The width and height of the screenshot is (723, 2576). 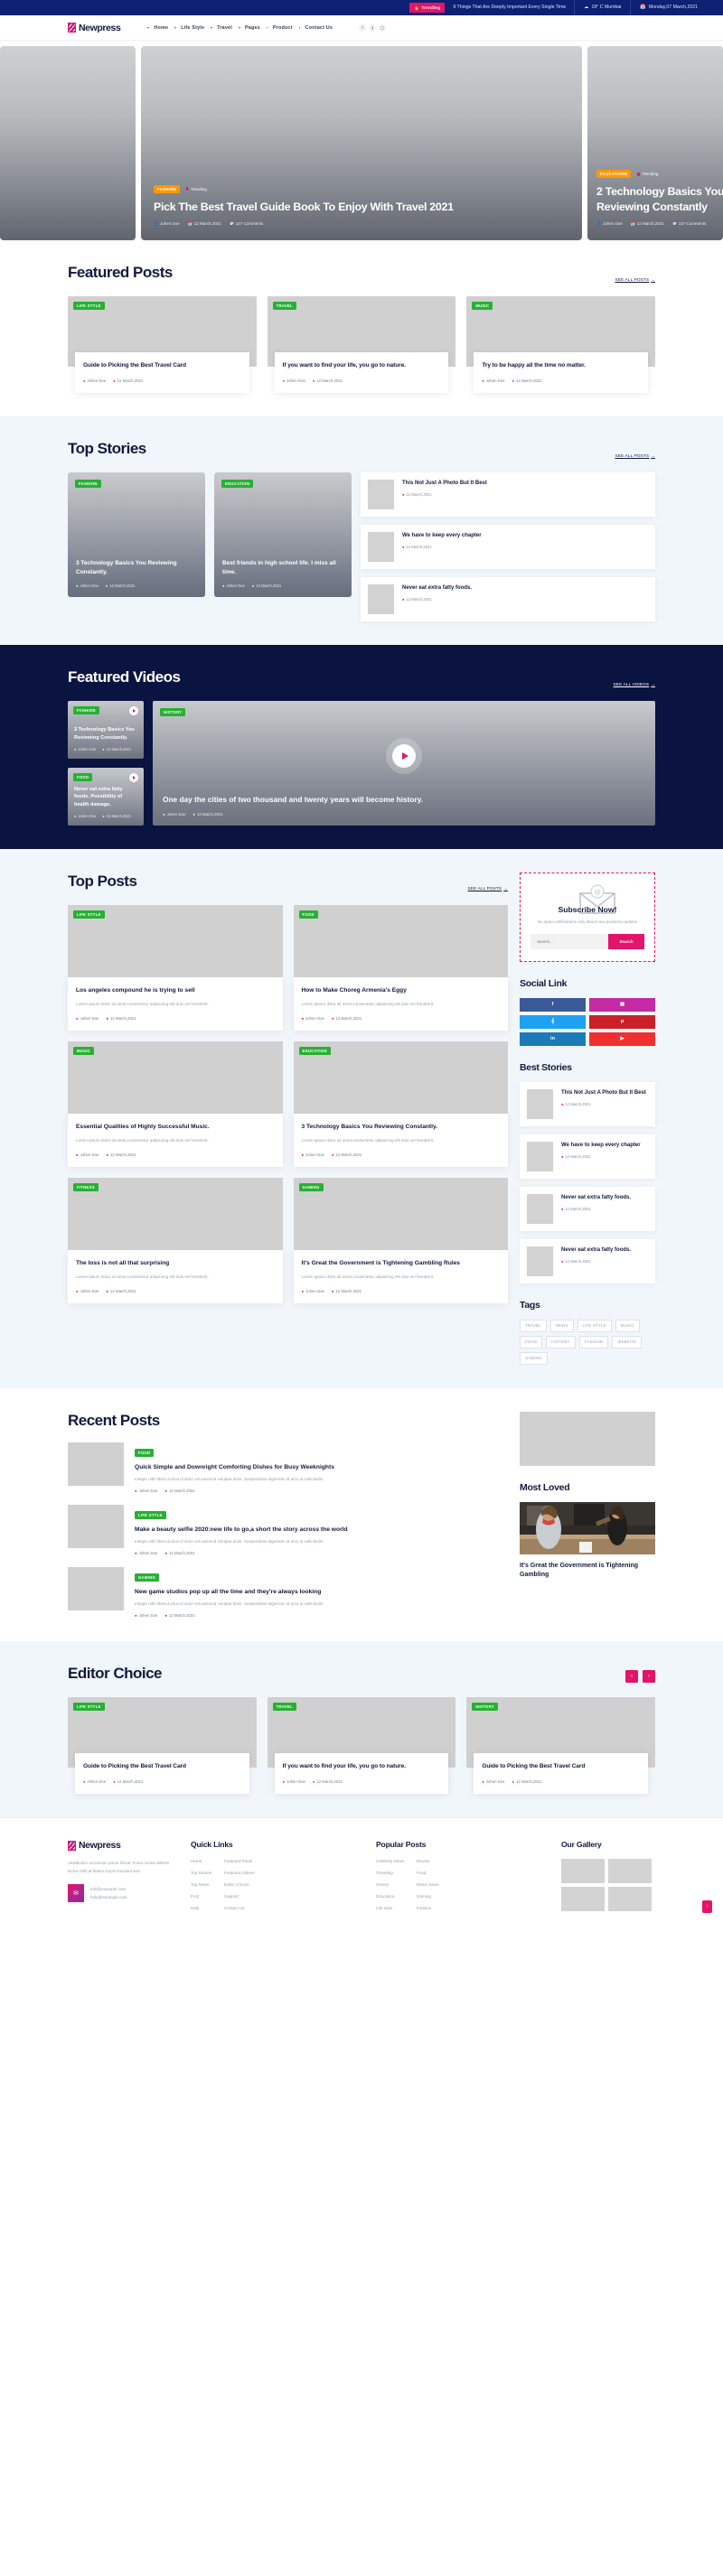 What do you see at coordinates (167, 188) in the screenshot?
I see `hero-category-badge: FASHION` at bounding box center [167, 188].